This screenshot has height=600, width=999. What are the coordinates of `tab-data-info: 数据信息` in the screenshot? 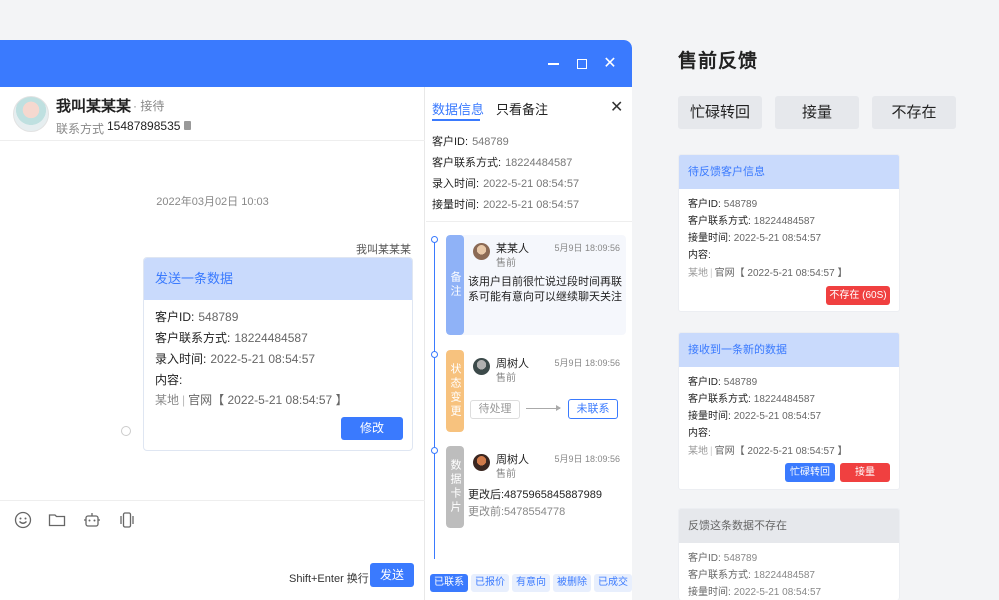 It's located at (458, 108).